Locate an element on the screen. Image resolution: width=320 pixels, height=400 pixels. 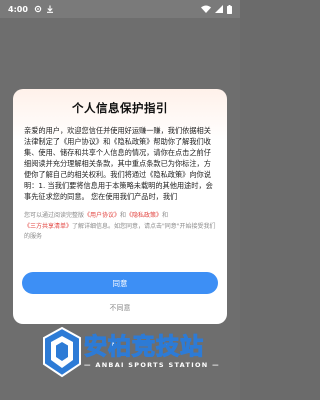
agree-button: 同意 is located at coordinates (120, 283).